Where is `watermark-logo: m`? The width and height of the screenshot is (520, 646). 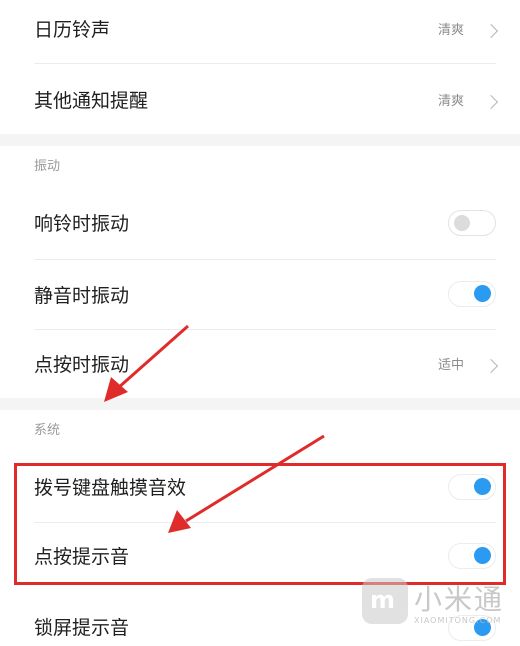
watermark-logo: m is located at coordinates (385, 601).